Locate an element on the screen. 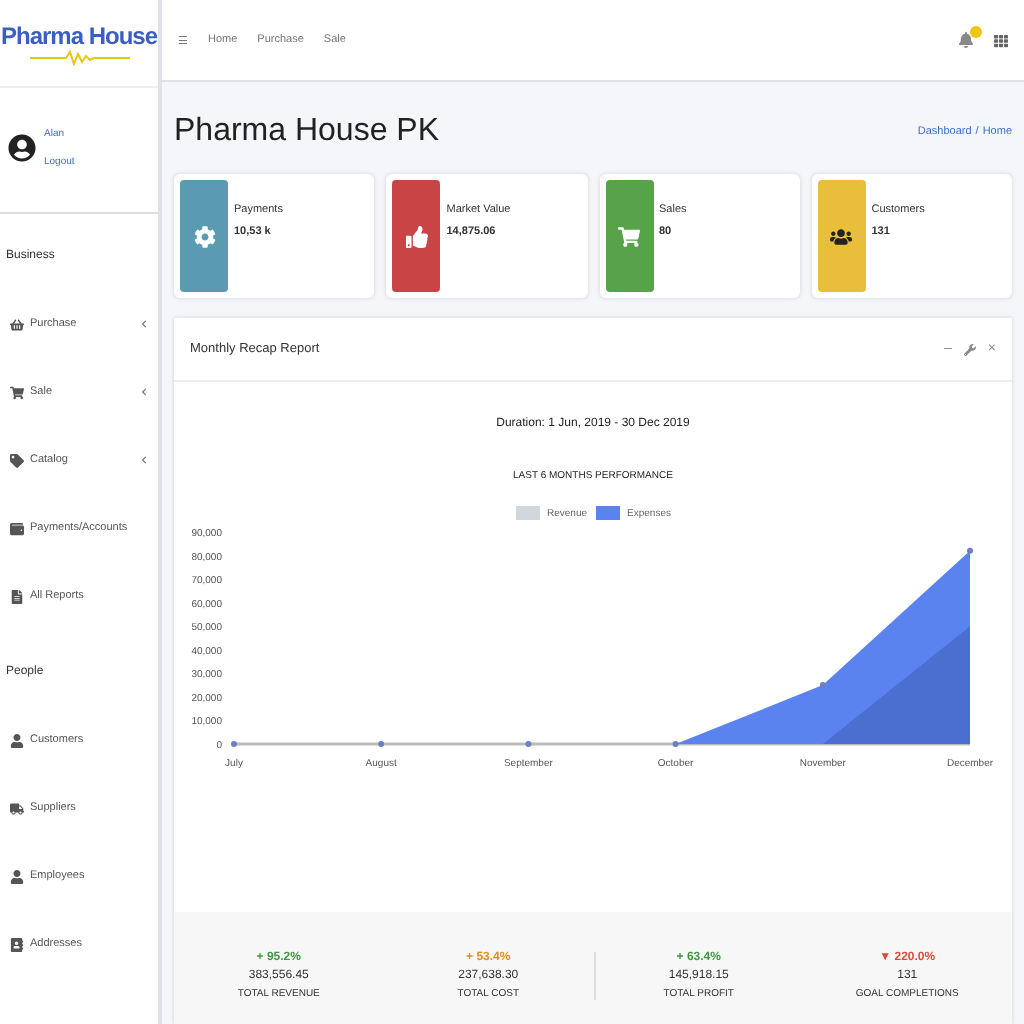 This screenshot has width=1024, height=1024. document-icon is located at coordinates (17, 596).